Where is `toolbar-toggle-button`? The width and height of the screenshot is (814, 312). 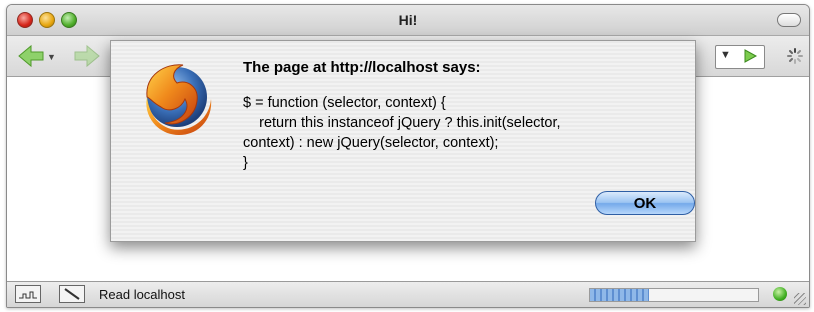
toolbar-toggle-button is located at coordinates (789, 20).